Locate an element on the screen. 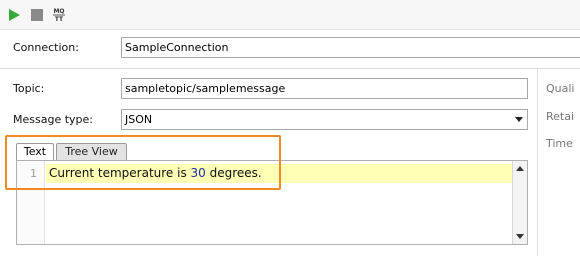  message-type-value: JSON is located at coordinates (139, 119).